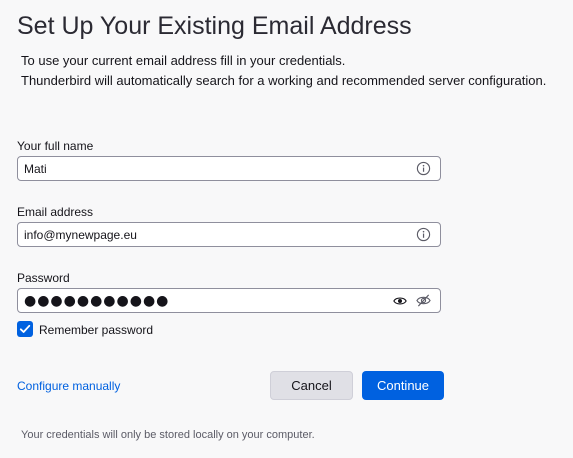  What do you see at coordinates (400, 301) in the screenshot?
I see `eye-icon` at bounding box center [400, 301].